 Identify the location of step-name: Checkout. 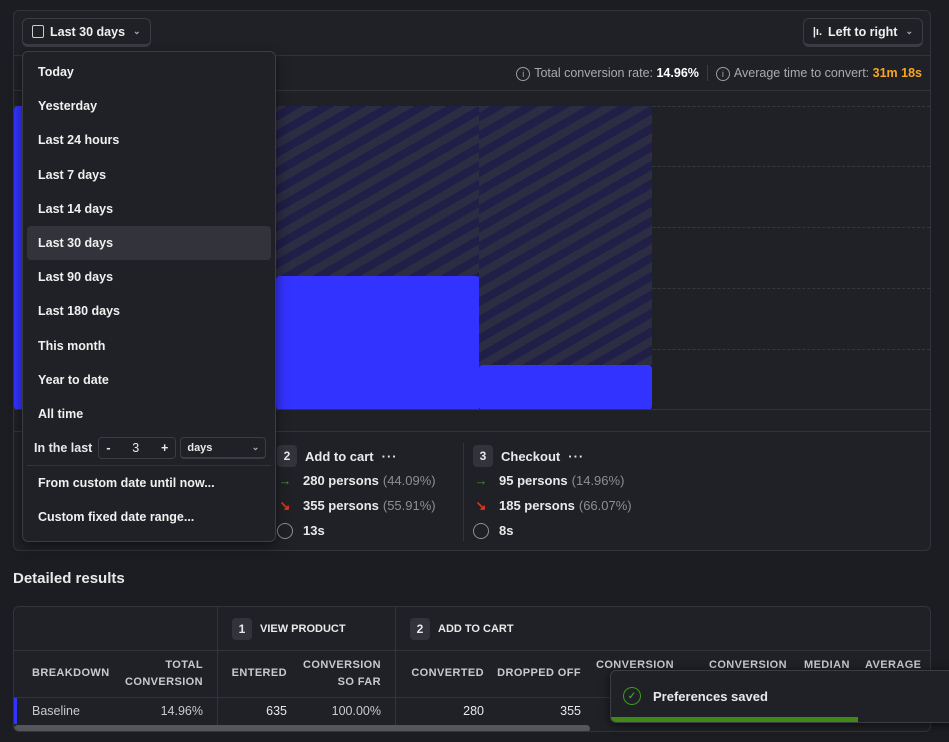
(531, 456).